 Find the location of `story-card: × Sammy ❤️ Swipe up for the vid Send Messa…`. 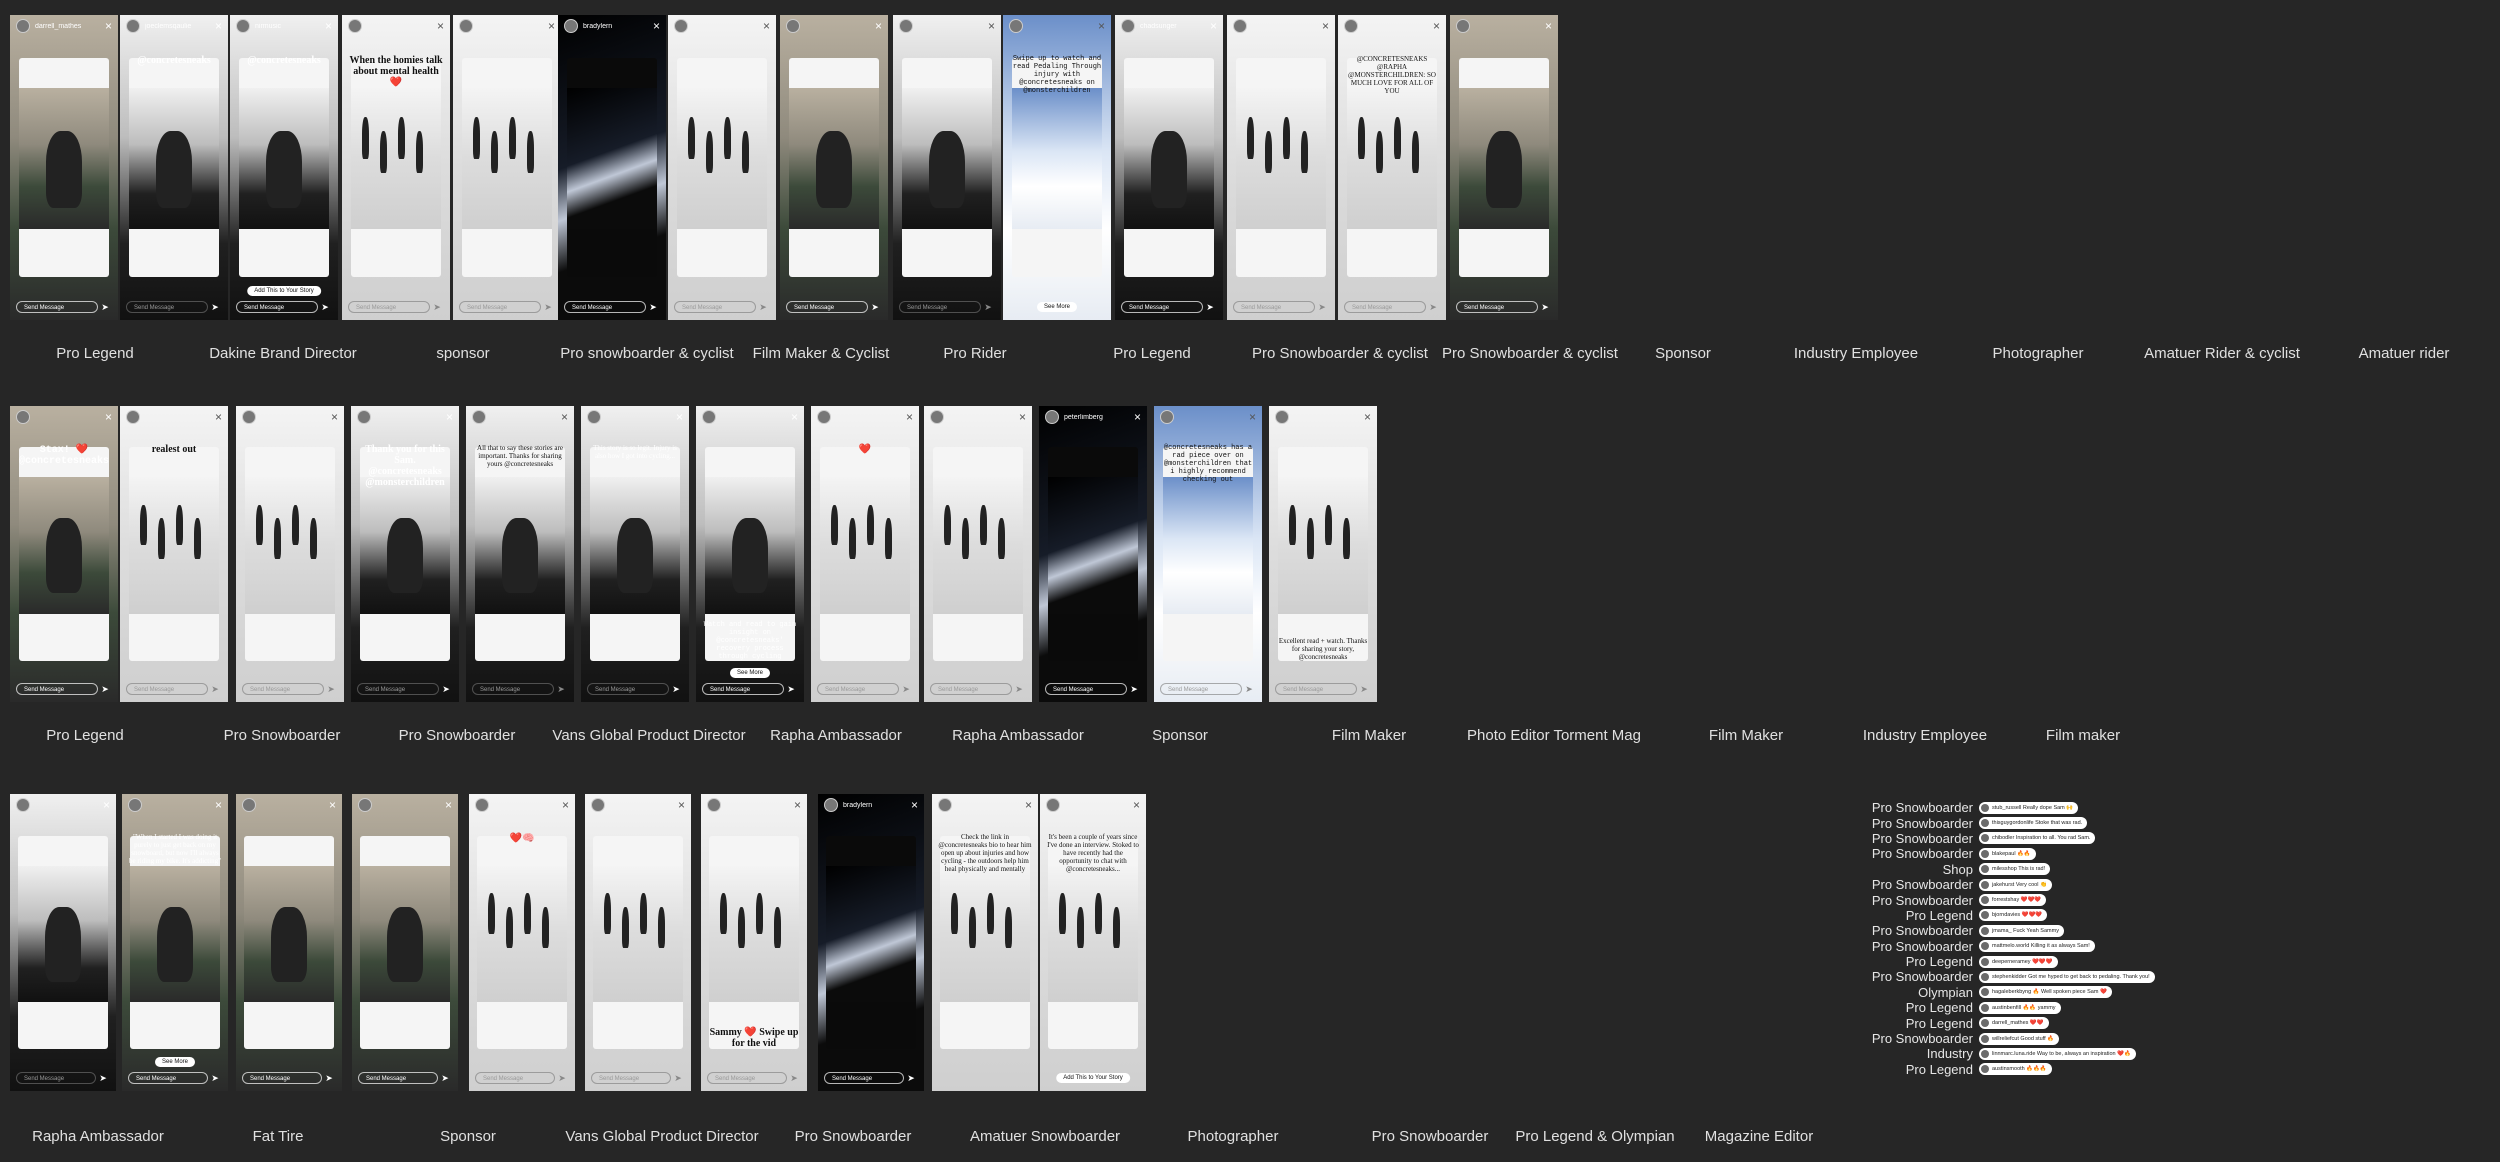

story-card: × Sammy ❤️ Swipe up for the vid Send Messa… is located at coordinates (754, 942).